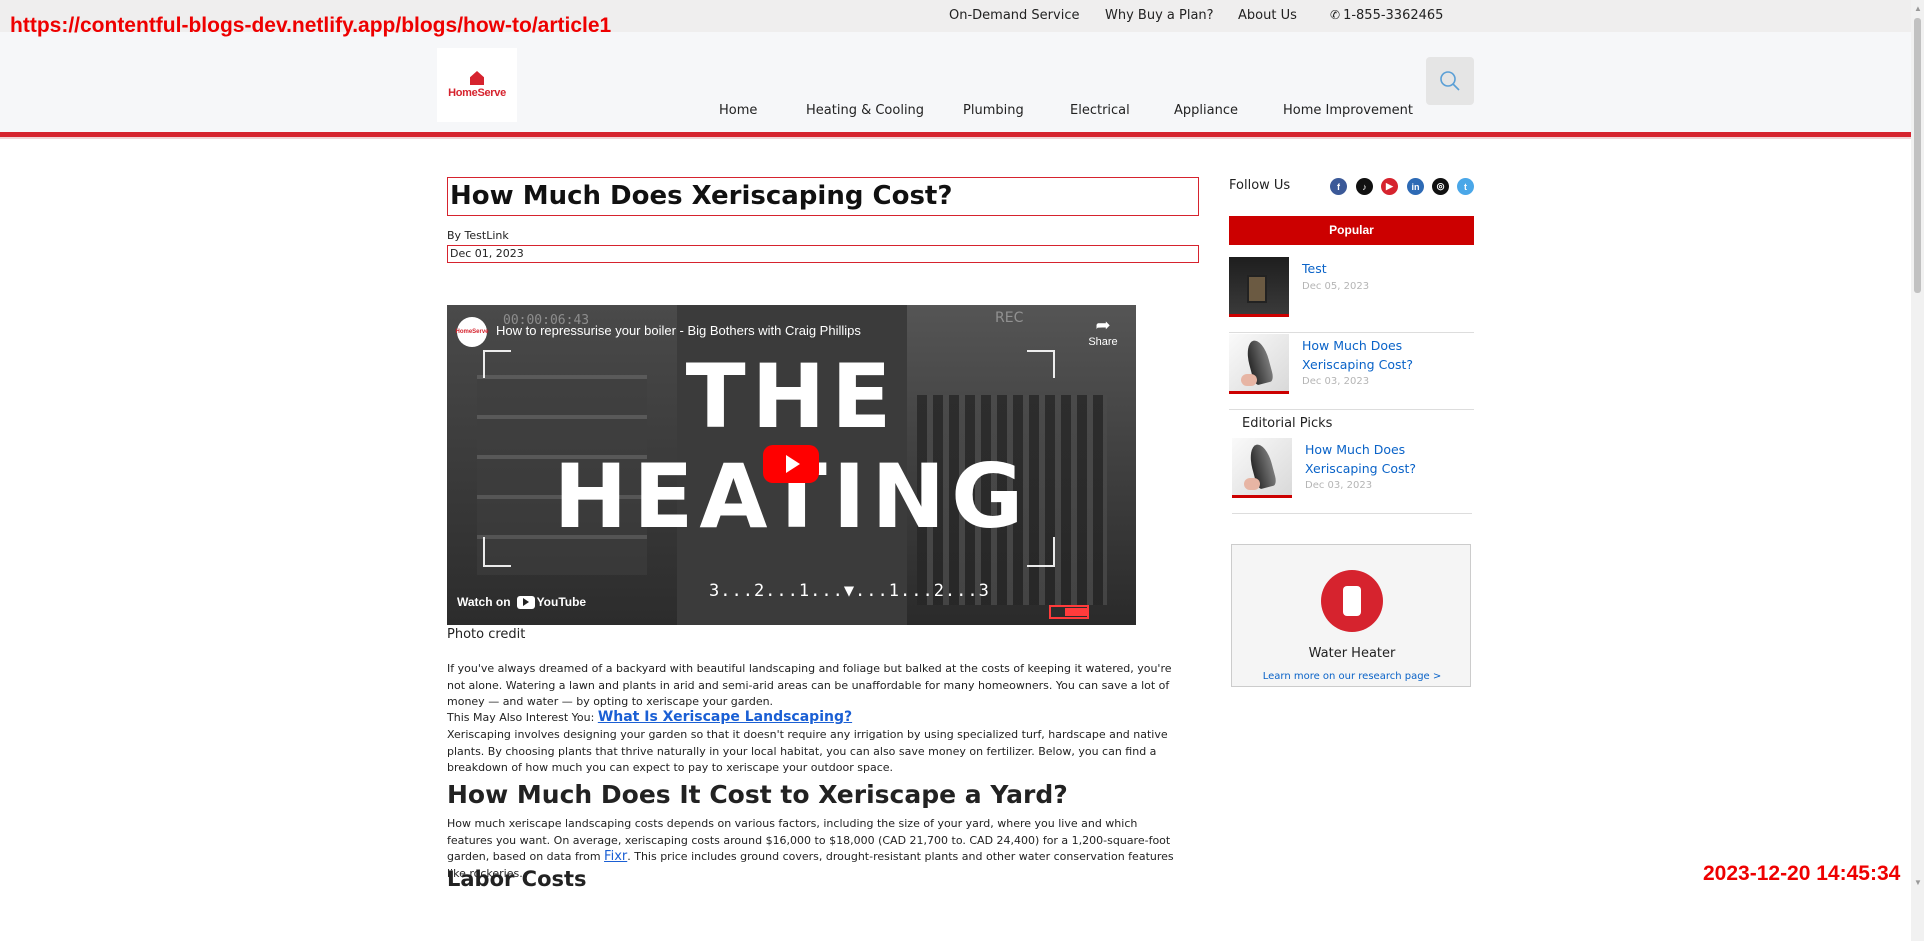 The width and height of the screenshot is (1924, 941). What do you see at coordinates (725, 717) in the screenshot?
I see `related-link: What Is Xeriscape Landscaping?` at bounding box center [725, 717].